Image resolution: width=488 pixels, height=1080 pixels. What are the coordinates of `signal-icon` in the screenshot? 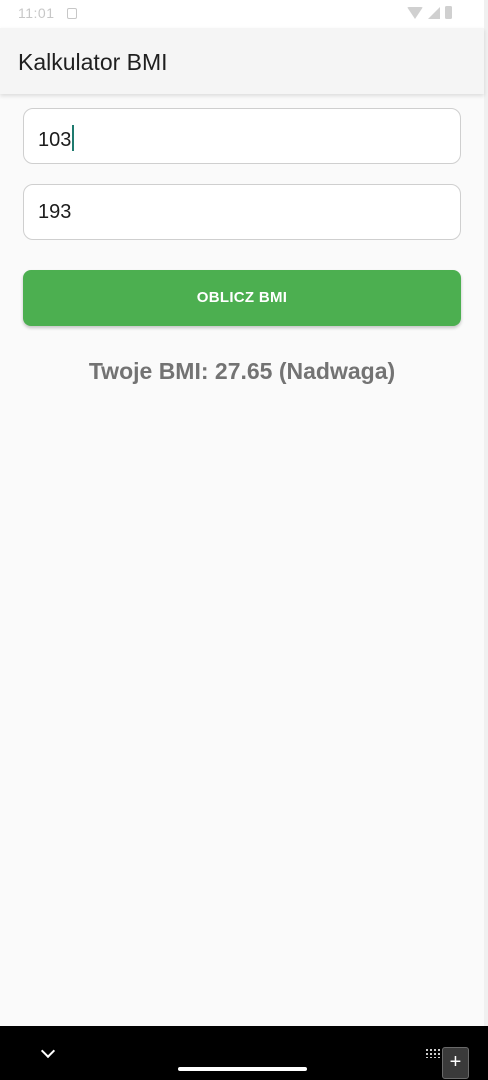 It's located at (434, 12).